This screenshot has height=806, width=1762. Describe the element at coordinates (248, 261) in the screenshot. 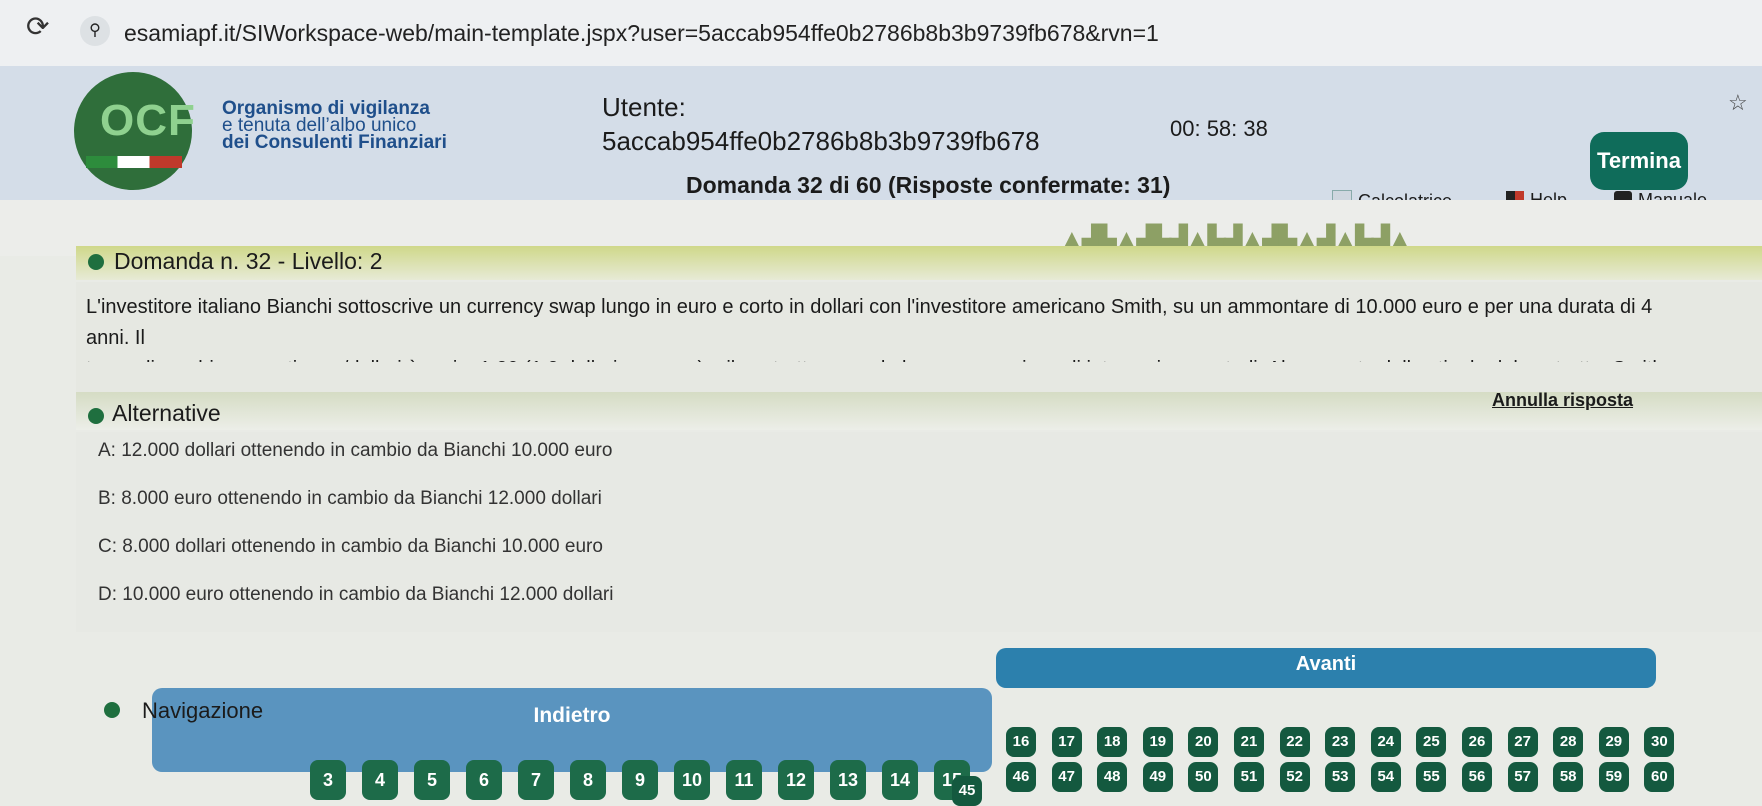

I see `question-title: Domanda n. 32 - Livello: 2` at that location.